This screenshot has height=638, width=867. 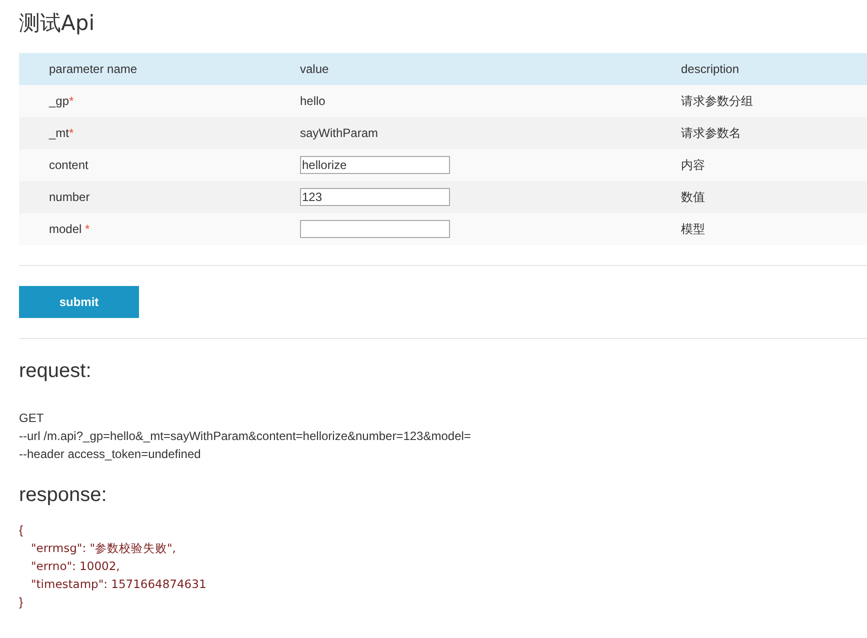 I want to click on response-line: "errno": 10002,, so click(x=75, y=566).